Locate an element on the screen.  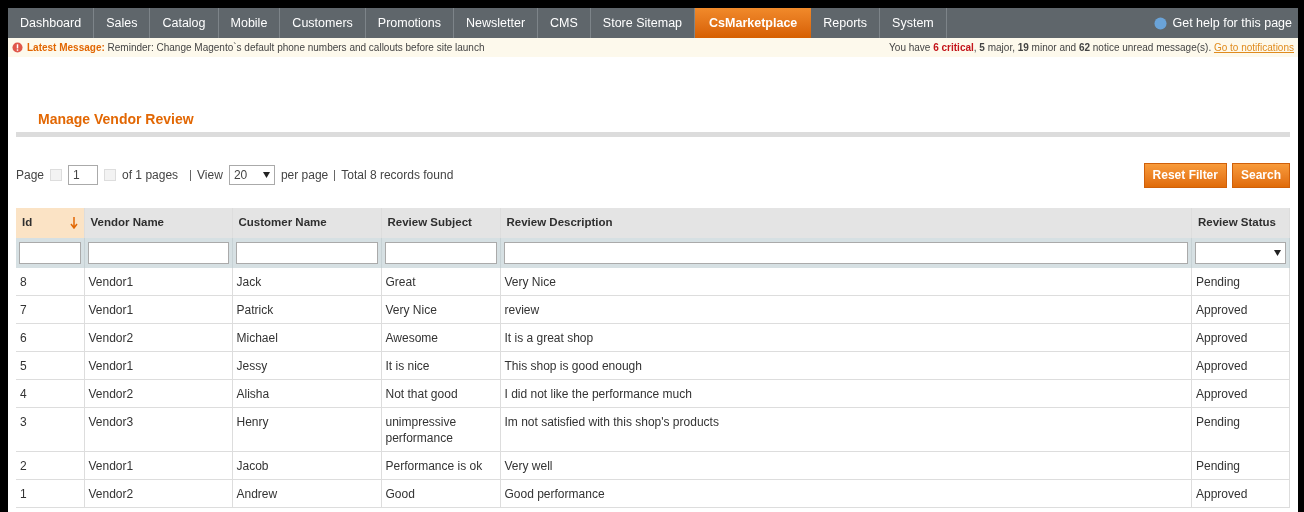
view-label: View is located at coordinates (210, 175).